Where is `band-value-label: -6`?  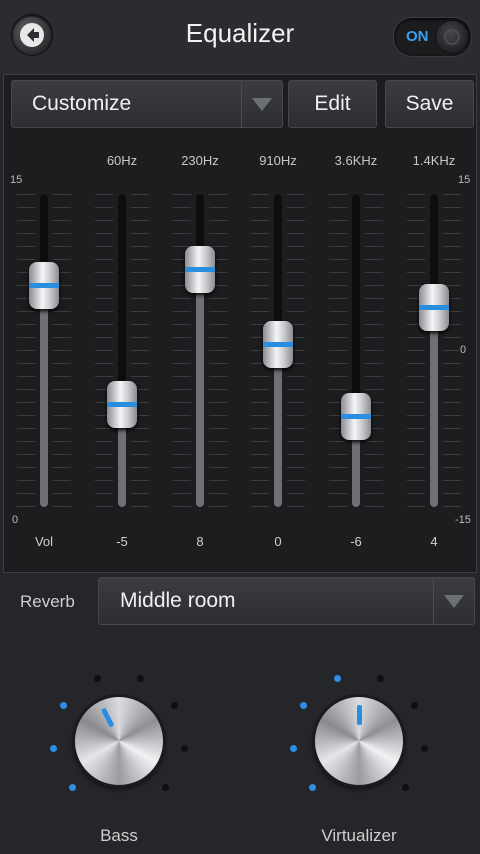 band-value-label: -6 is located at coordinates (356, 541).